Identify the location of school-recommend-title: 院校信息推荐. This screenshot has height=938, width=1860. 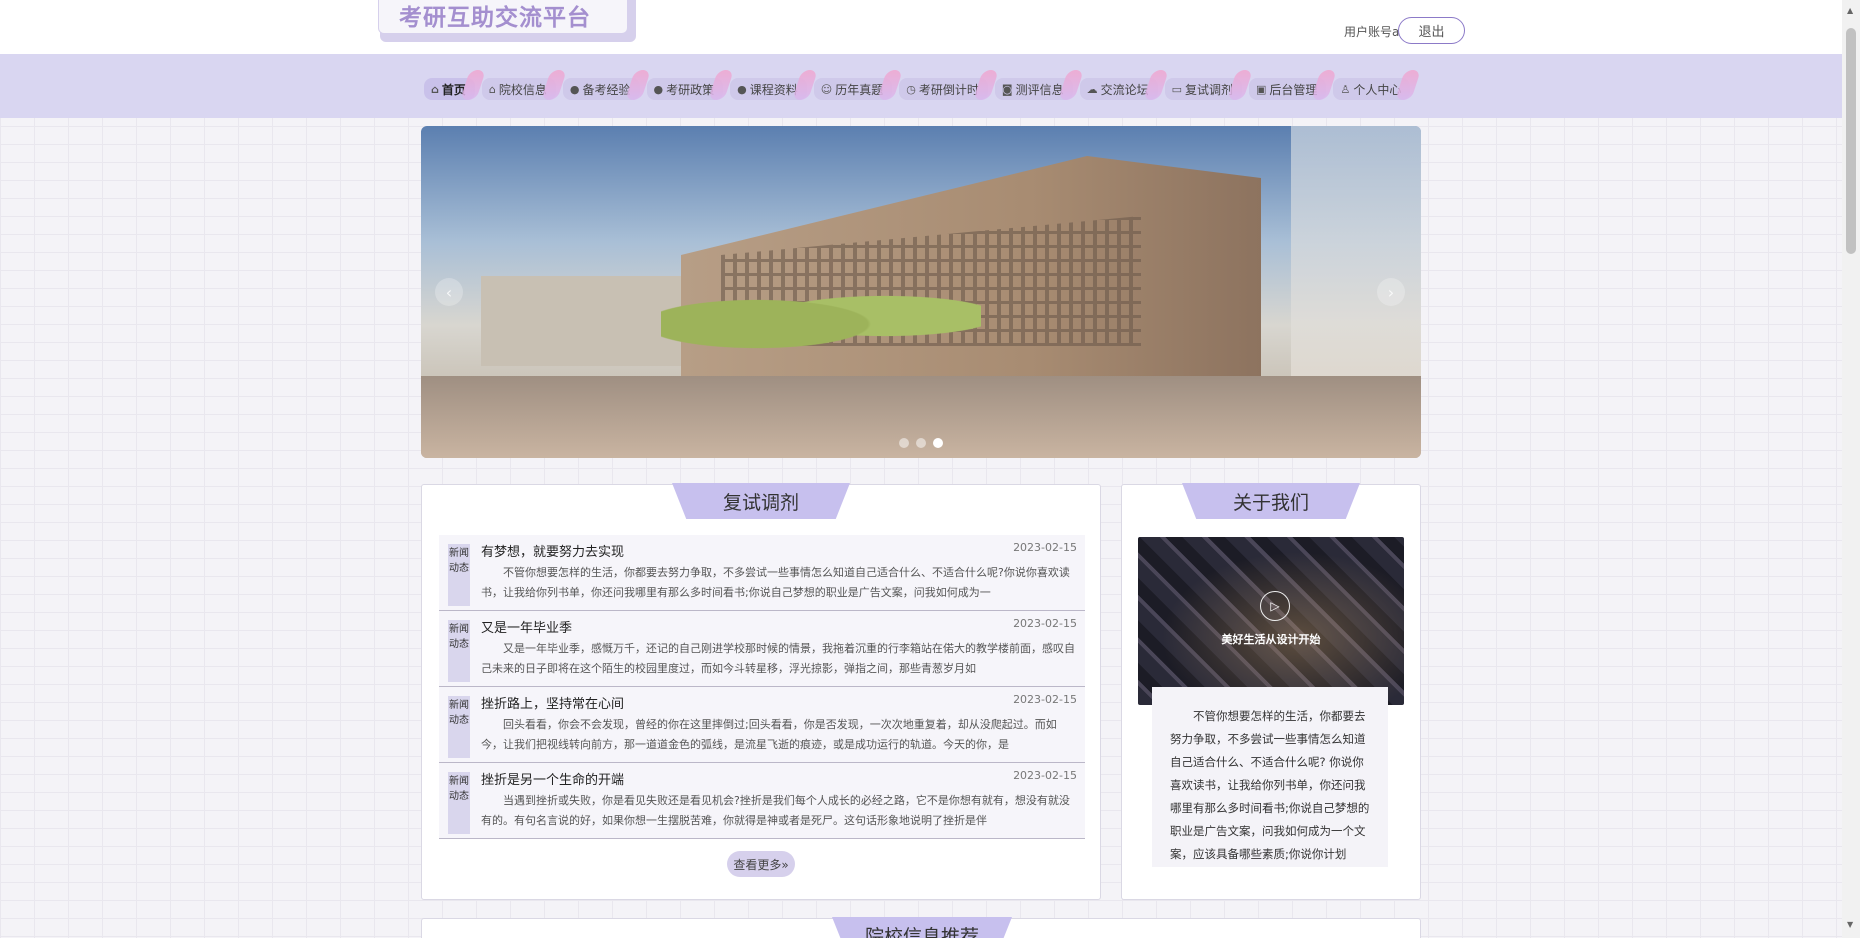
(922, 927).